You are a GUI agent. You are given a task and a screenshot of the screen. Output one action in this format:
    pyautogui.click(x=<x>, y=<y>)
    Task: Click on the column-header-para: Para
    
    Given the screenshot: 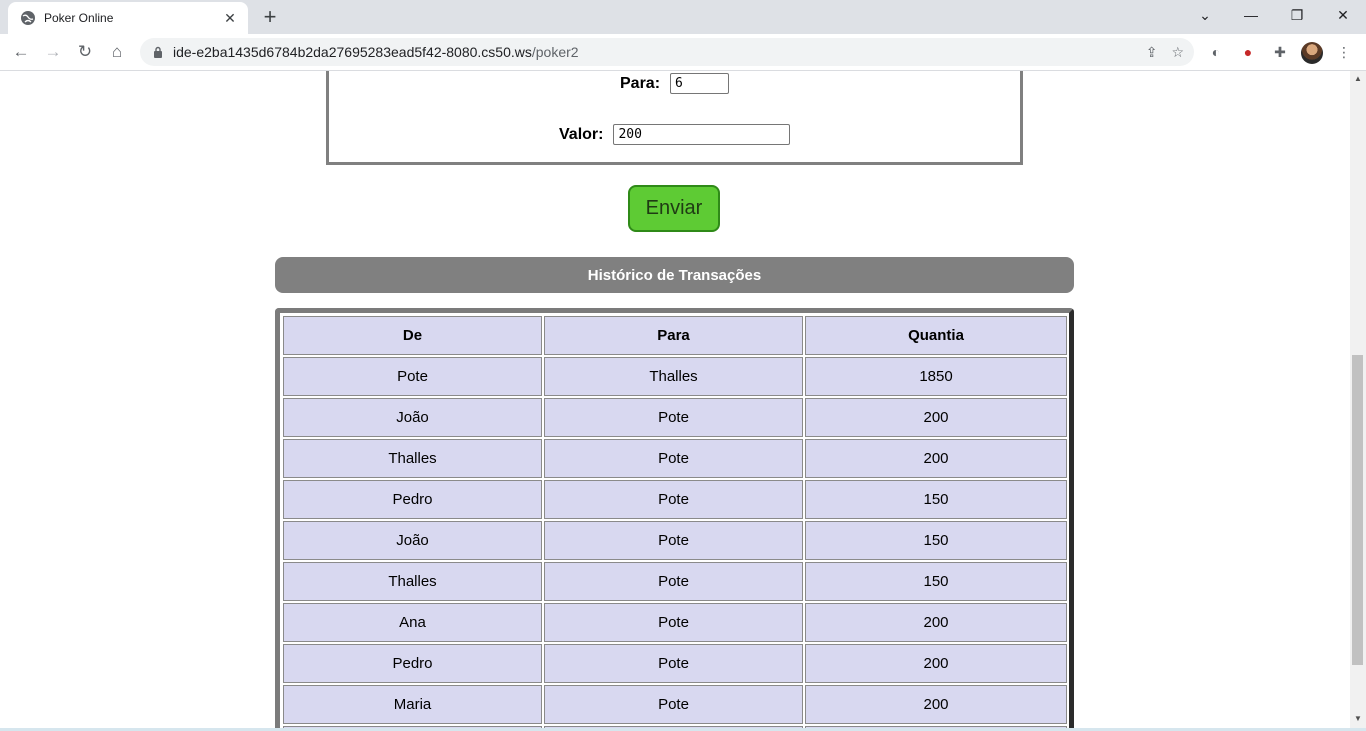 What is the action you would take?
    pyautogui.click(x=673, y=335)
    